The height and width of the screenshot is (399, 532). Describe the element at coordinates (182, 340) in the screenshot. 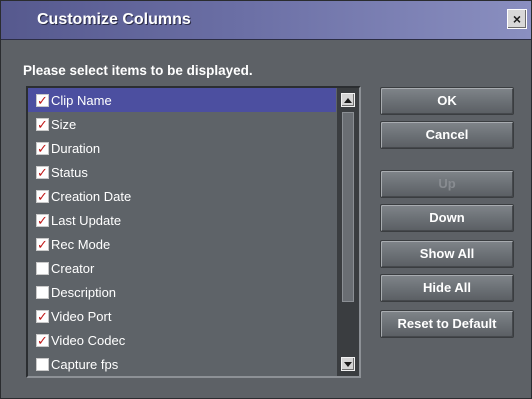

I see `list-item: ✓ Video Codec` at that location.